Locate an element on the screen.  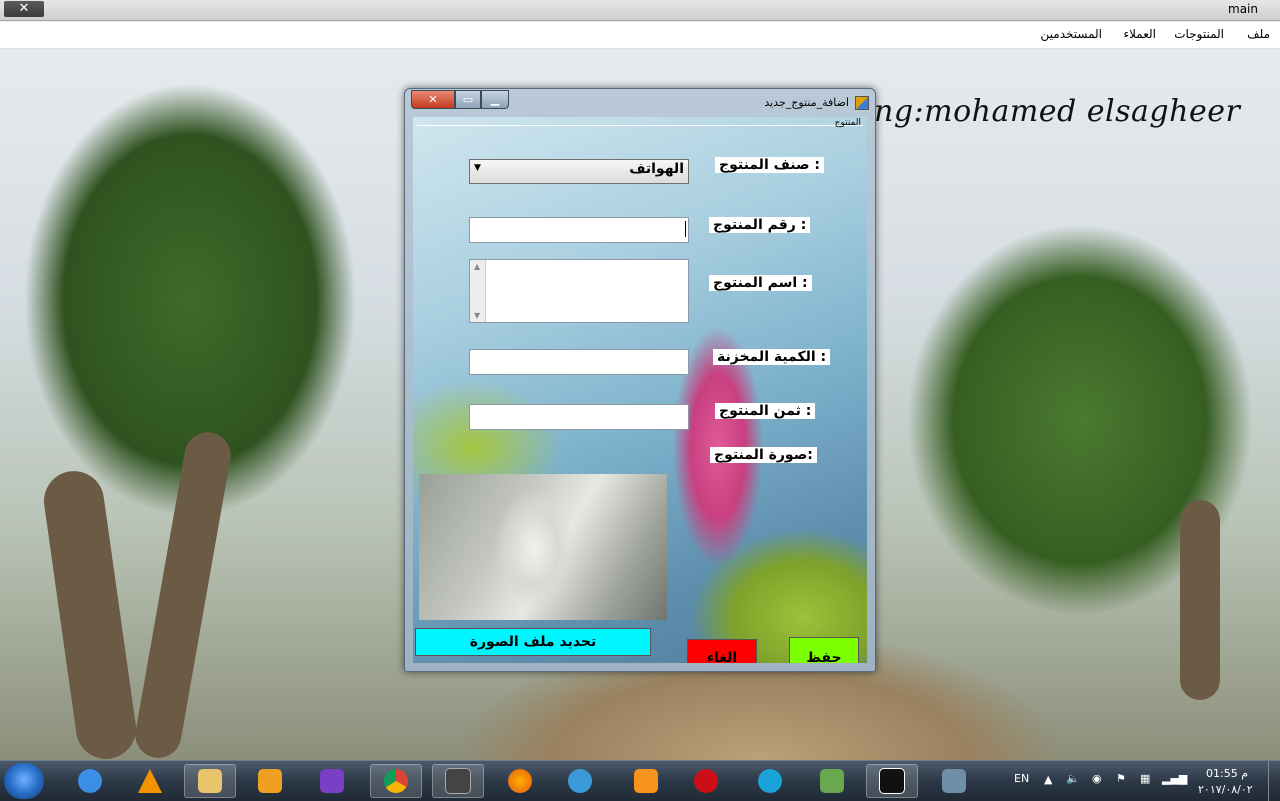
video-icon is located at coordinates (770, 781).